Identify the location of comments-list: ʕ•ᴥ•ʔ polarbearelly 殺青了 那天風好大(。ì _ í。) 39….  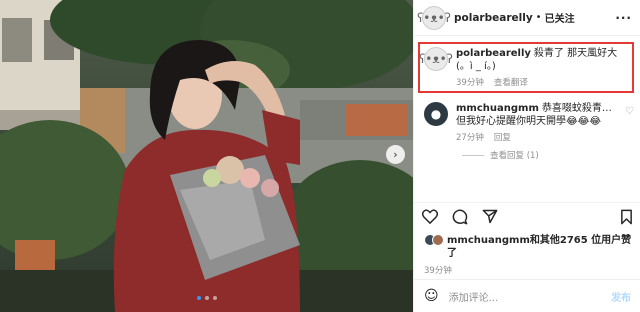
(527, 98).